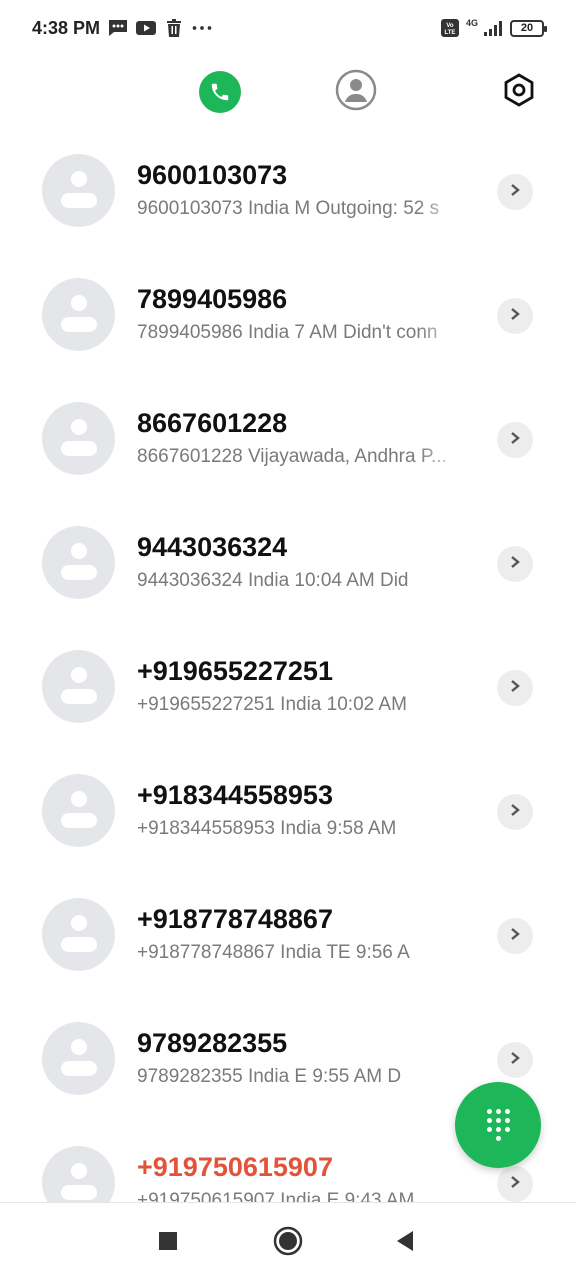  I want to click on phone-icon, so click(220, 92).